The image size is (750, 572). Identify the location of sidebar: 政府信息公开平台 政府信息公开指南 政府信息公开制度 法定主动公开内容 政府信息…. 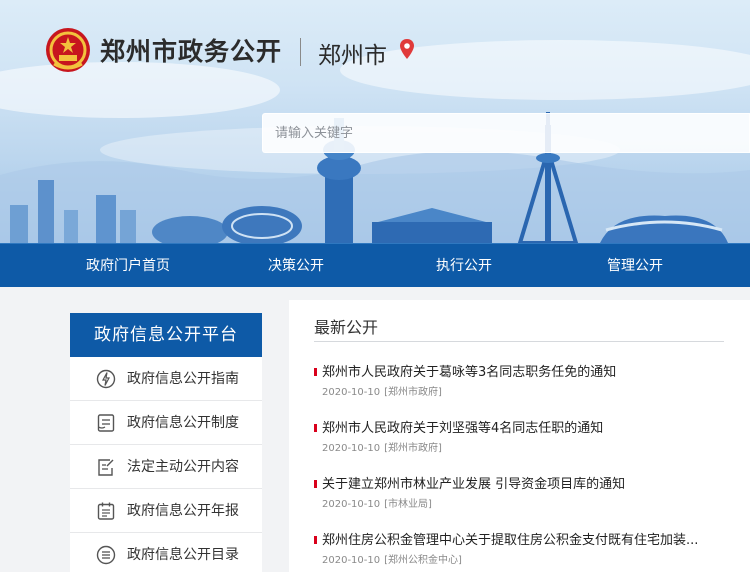
(166, 442).